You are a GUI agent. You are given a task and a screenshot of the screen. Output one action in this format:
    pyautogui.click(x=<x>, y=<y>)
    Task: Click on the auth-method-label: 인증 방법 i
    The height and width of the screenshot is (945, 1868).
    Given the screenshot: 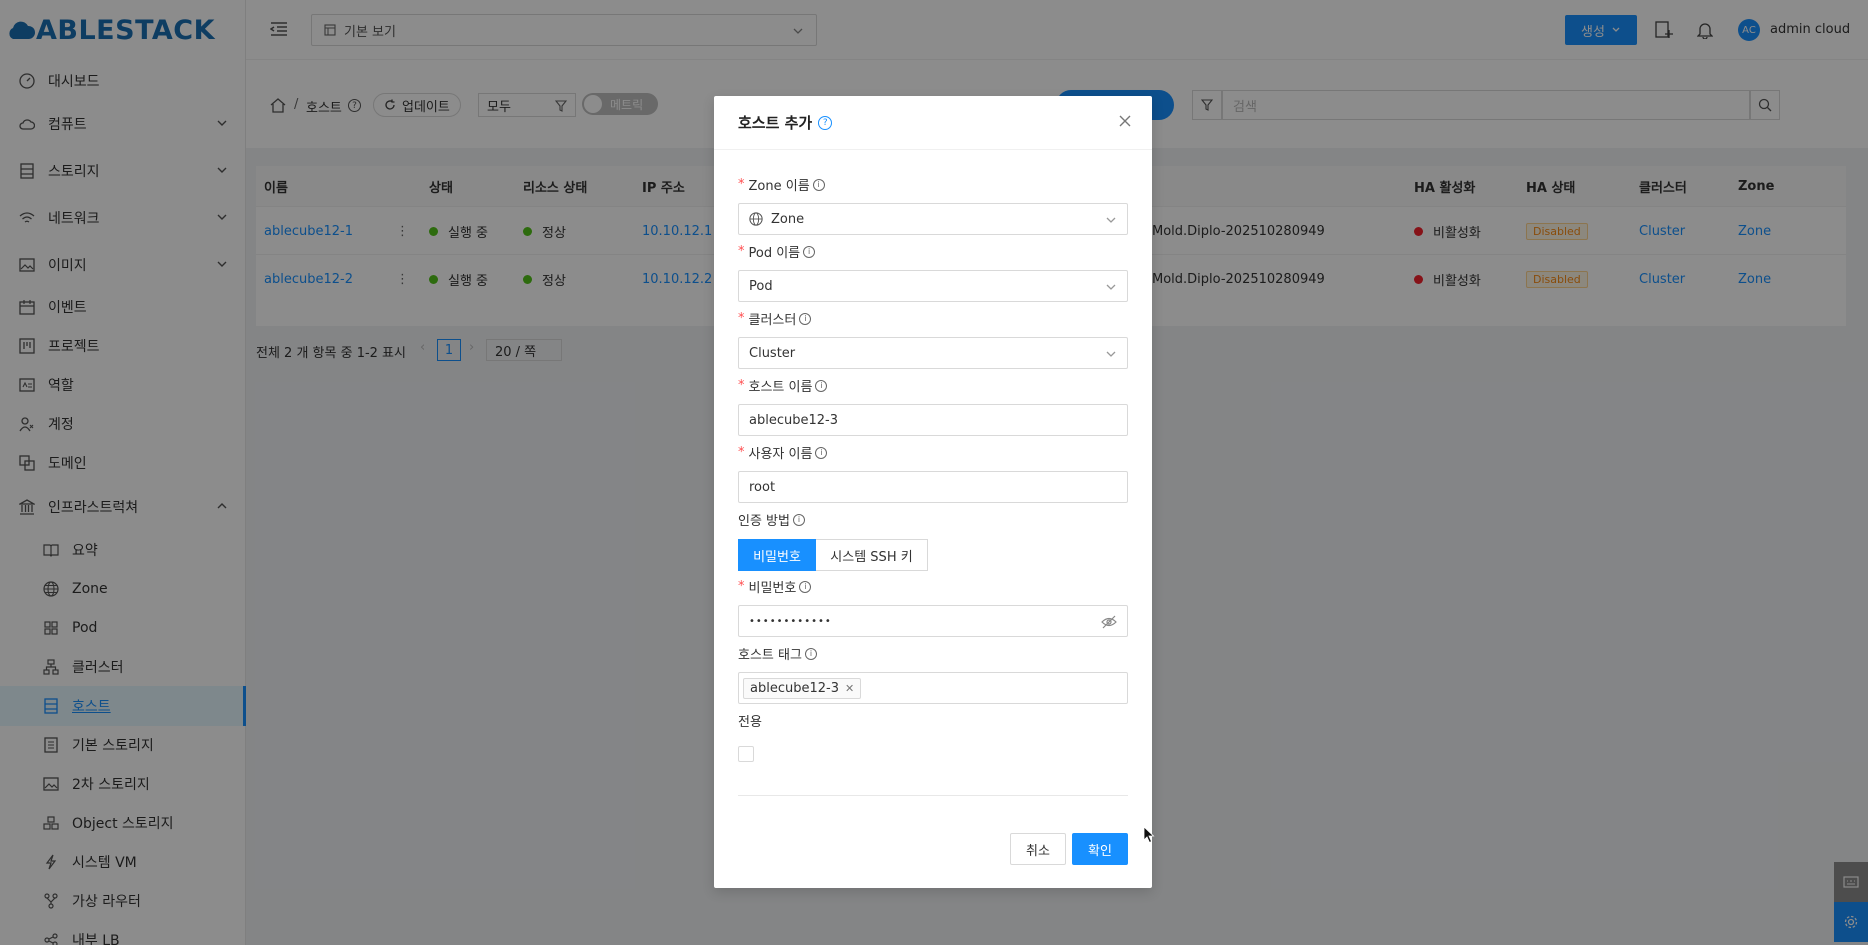 What is the action you would take?
    pyautogui.click(x=771, y=519)
    